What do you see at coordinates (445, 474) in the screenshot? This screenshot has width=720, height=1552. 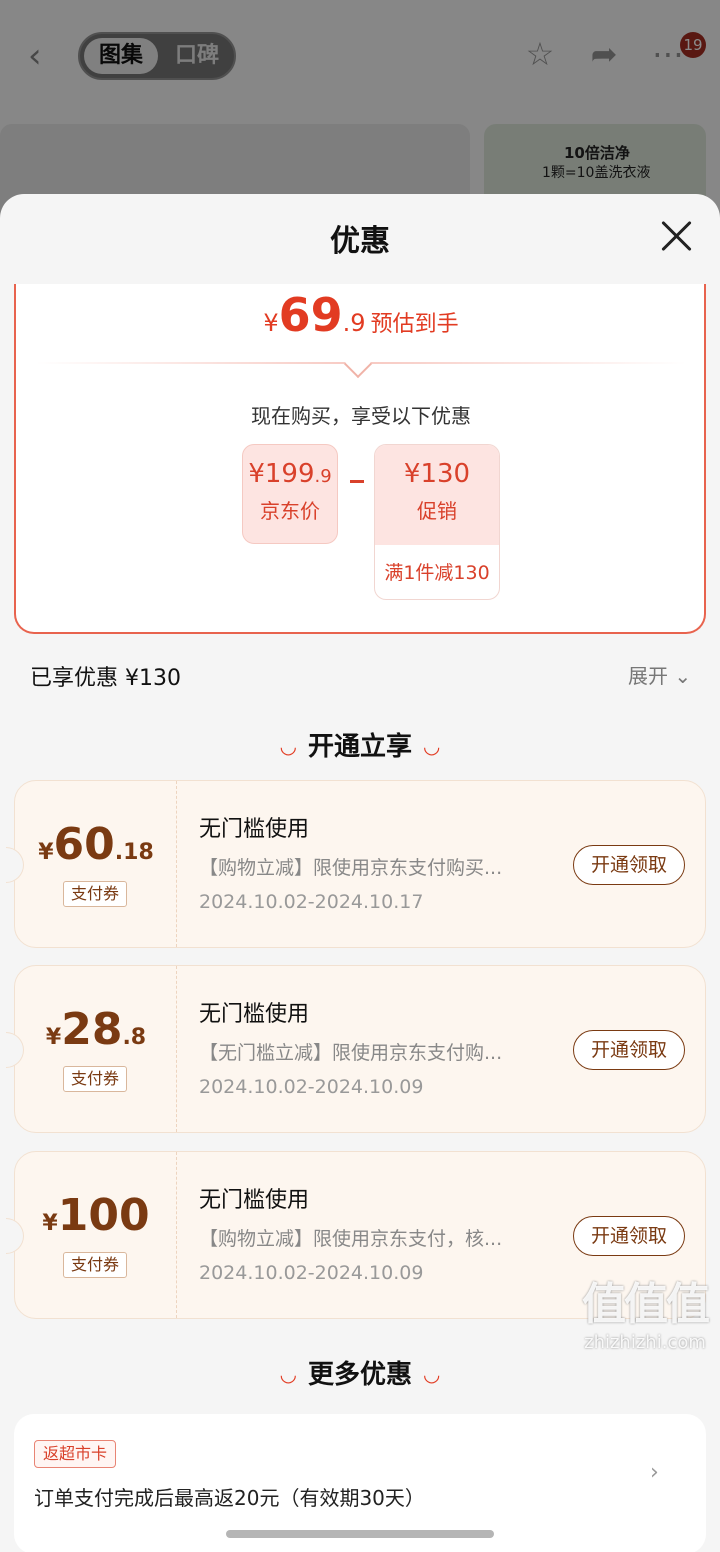 I see `promo-amount: 130` at bounding box center [445, 474].